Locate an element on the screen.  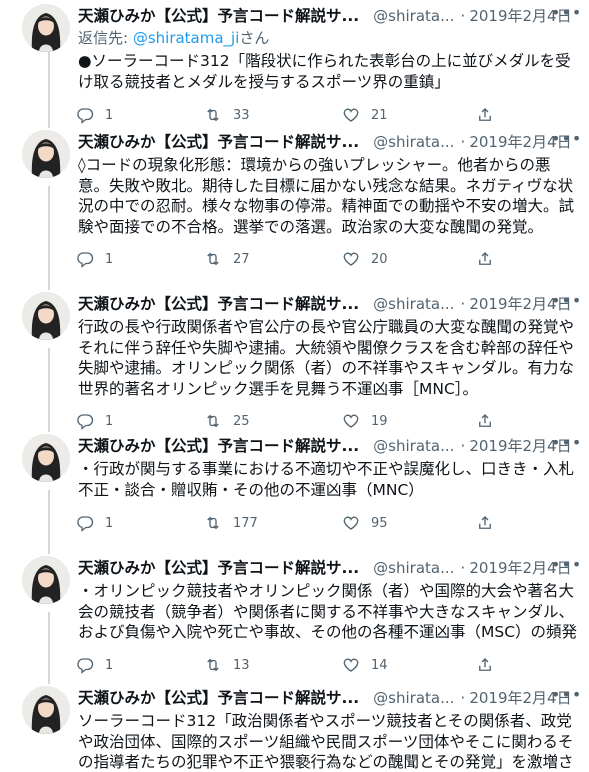
retweet-button: 13 is located at coordinates (227, 665).